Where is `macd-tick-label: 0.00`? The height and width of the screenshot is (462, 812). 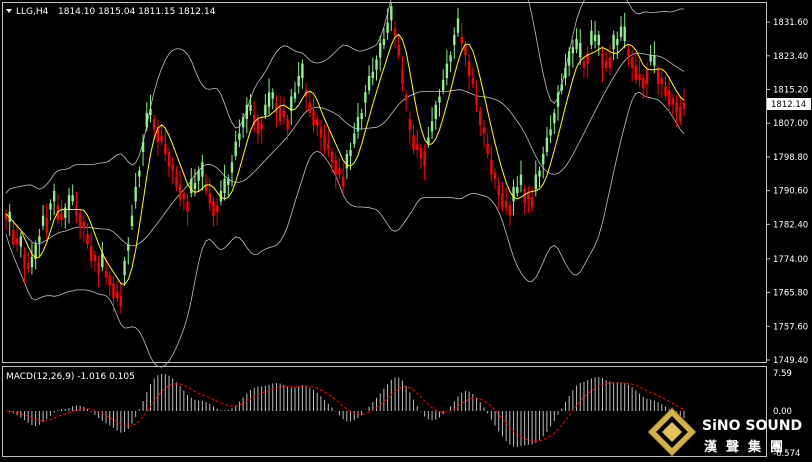
macd-tick-label: 0.00 is located at coordinates (782, 412).